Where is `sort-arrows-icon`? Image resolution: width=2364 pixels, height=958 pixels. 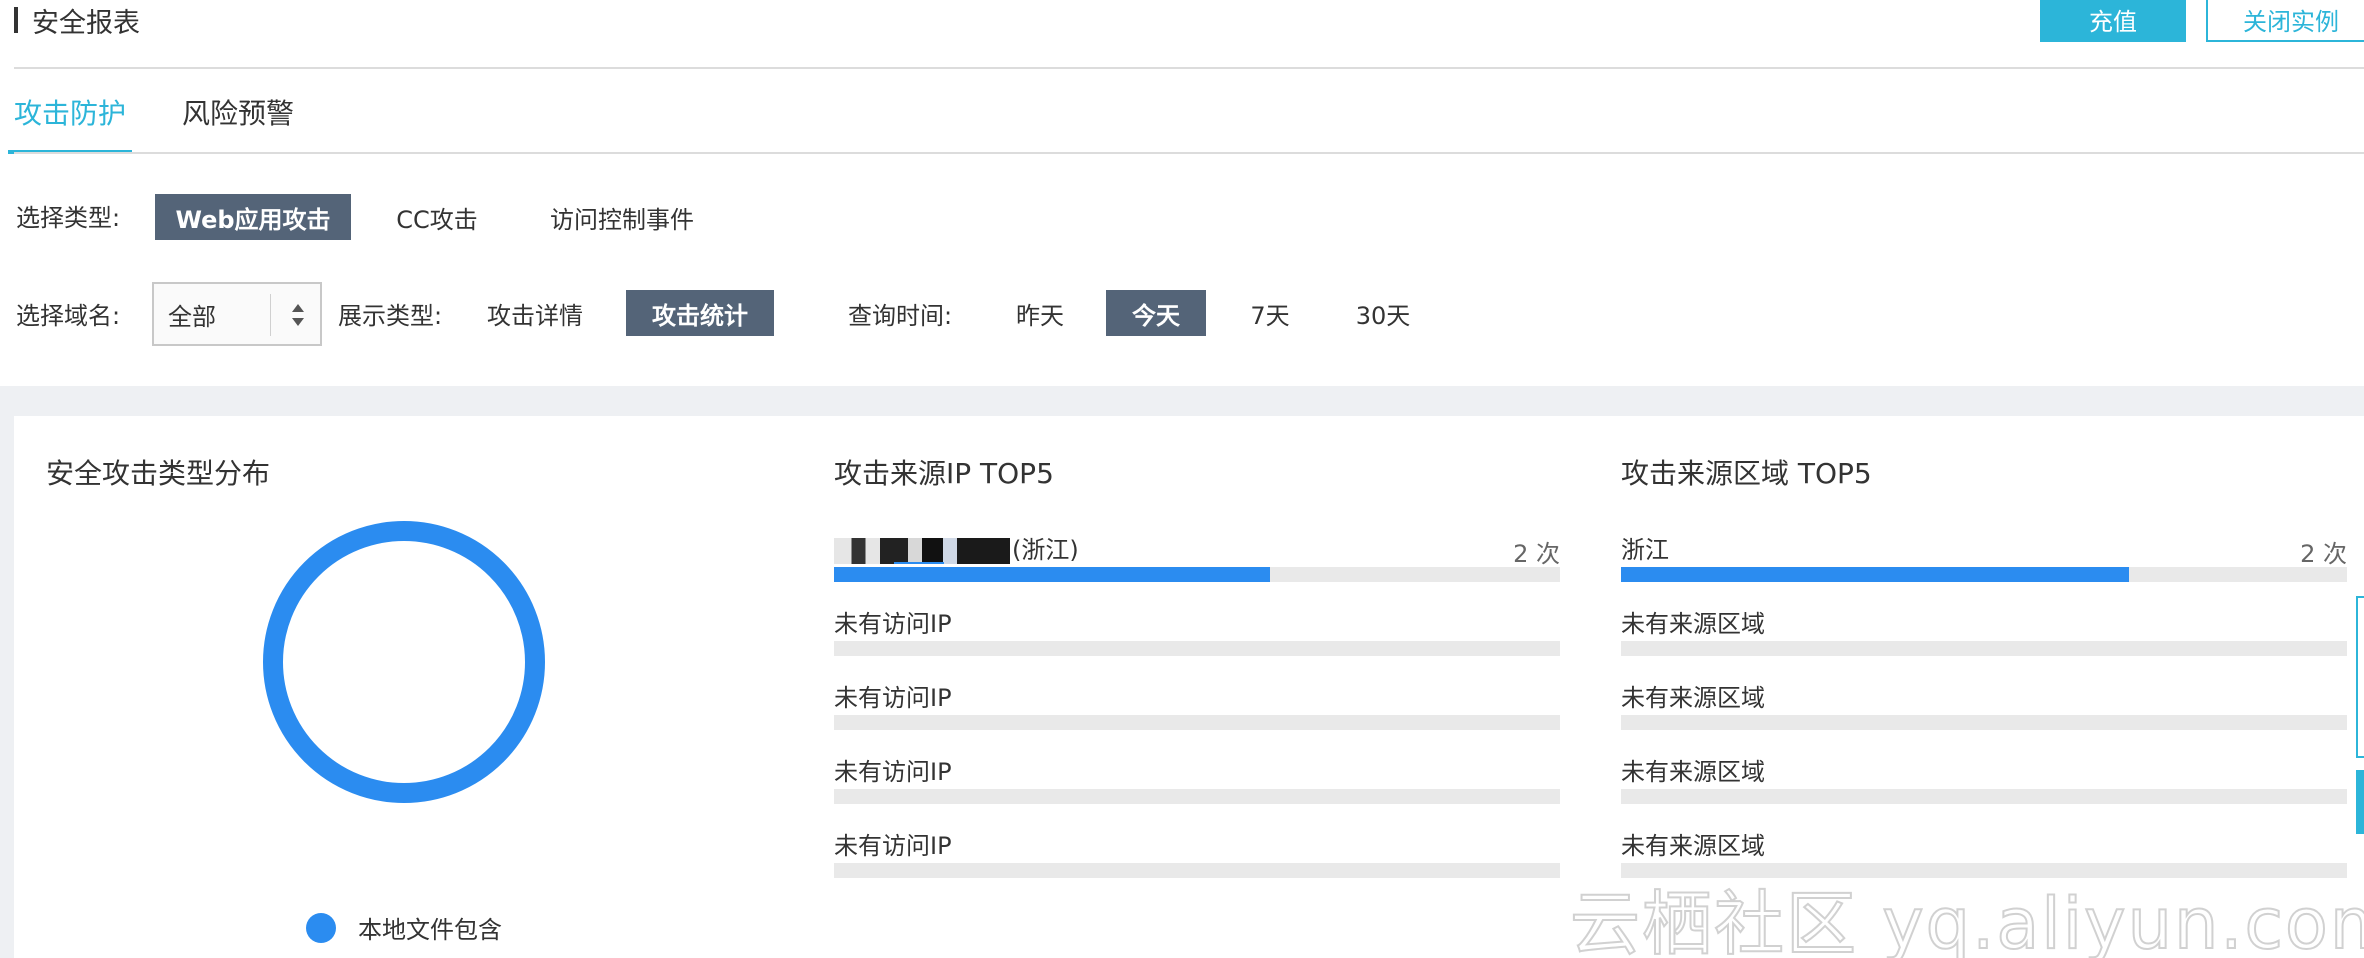 sort-arrows-icon is located at coordinates (298, 315).